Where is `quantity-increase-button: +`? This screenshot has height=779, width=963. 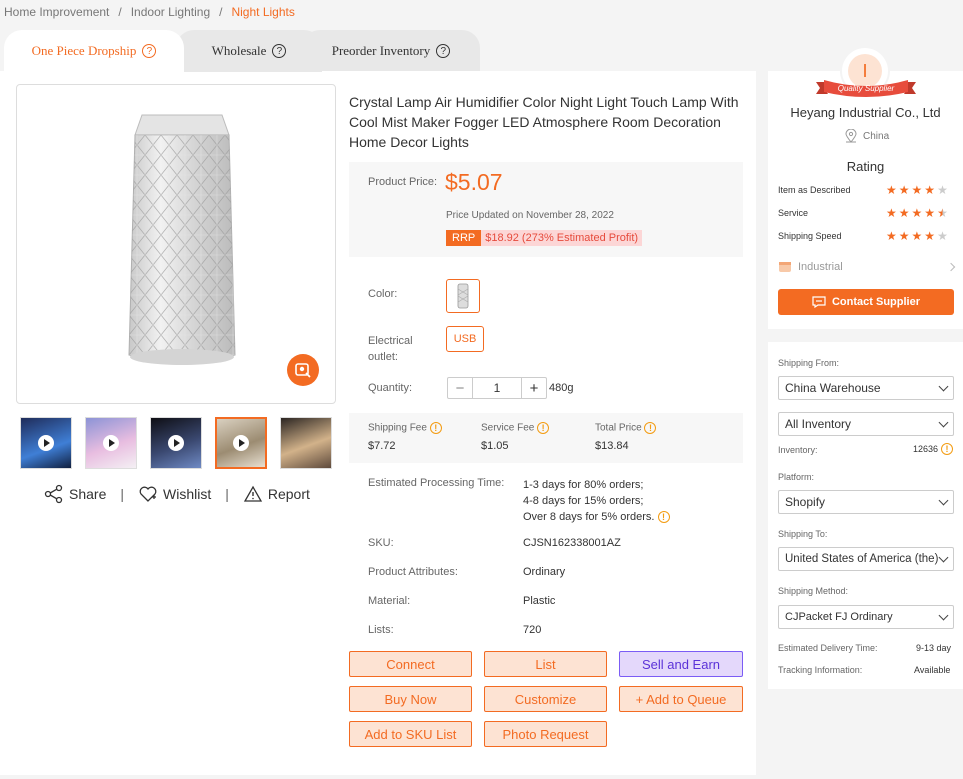 quantity-increase-button: + is located at coordinates (534, 388).